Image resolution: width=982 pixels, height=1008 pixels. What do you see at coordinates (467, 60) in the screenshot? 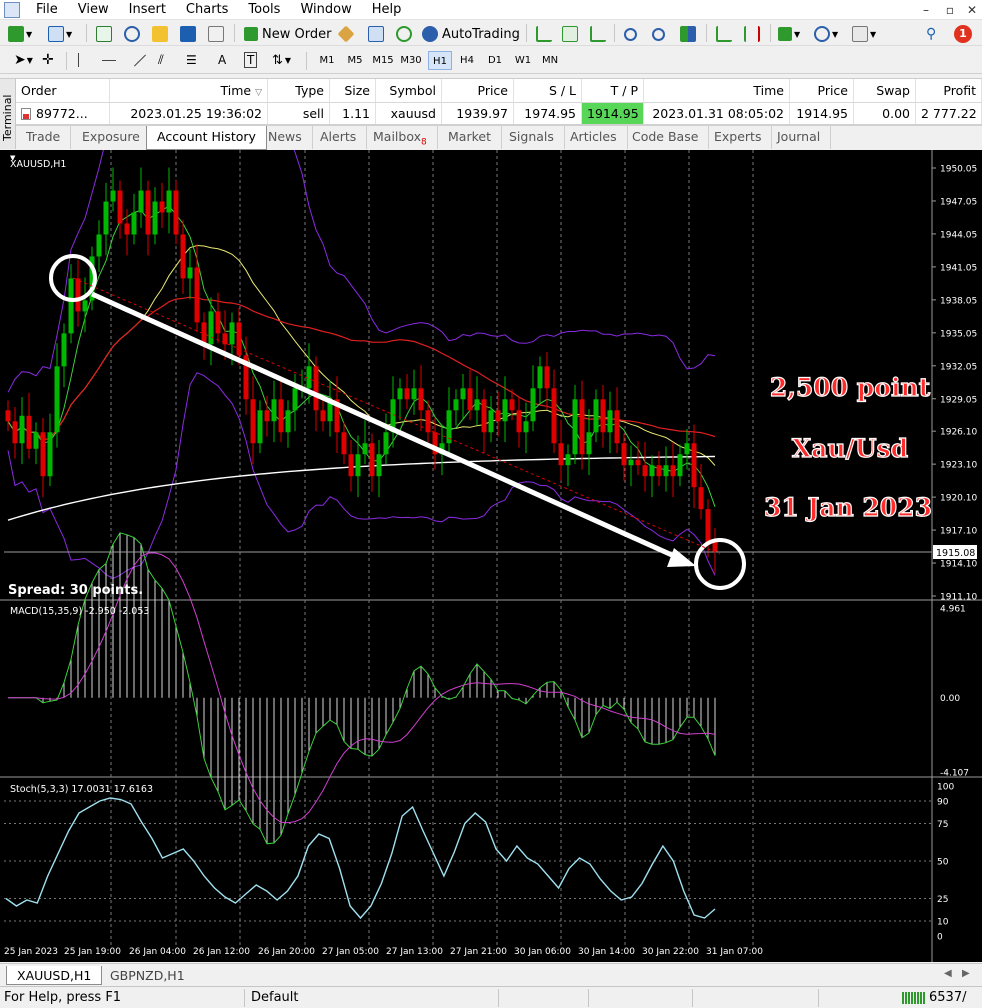
I see `timeframe-h4: H4` at bounding box center [467, 60].